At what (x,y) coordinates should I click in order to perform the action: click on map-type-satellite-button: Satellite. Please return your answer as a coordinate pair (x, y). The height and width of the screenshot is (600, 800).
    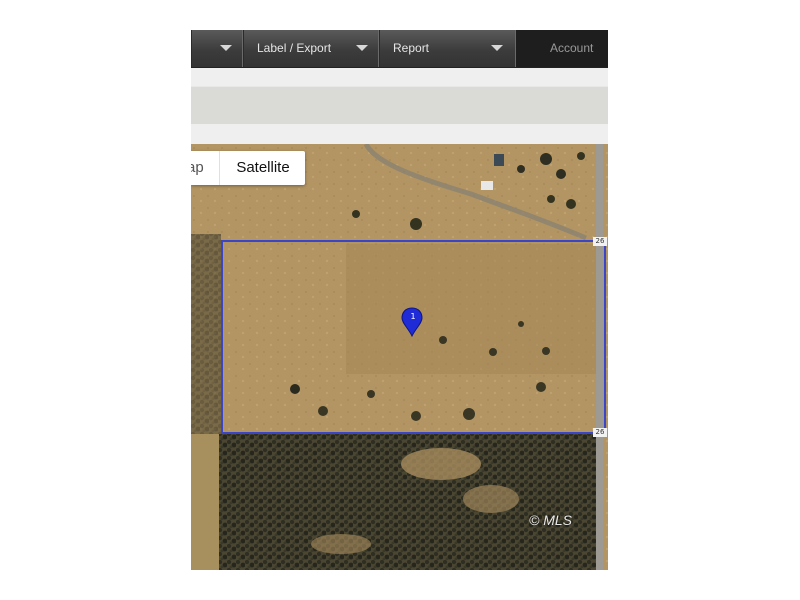
    Looking at the image, I should click on (263, 168).